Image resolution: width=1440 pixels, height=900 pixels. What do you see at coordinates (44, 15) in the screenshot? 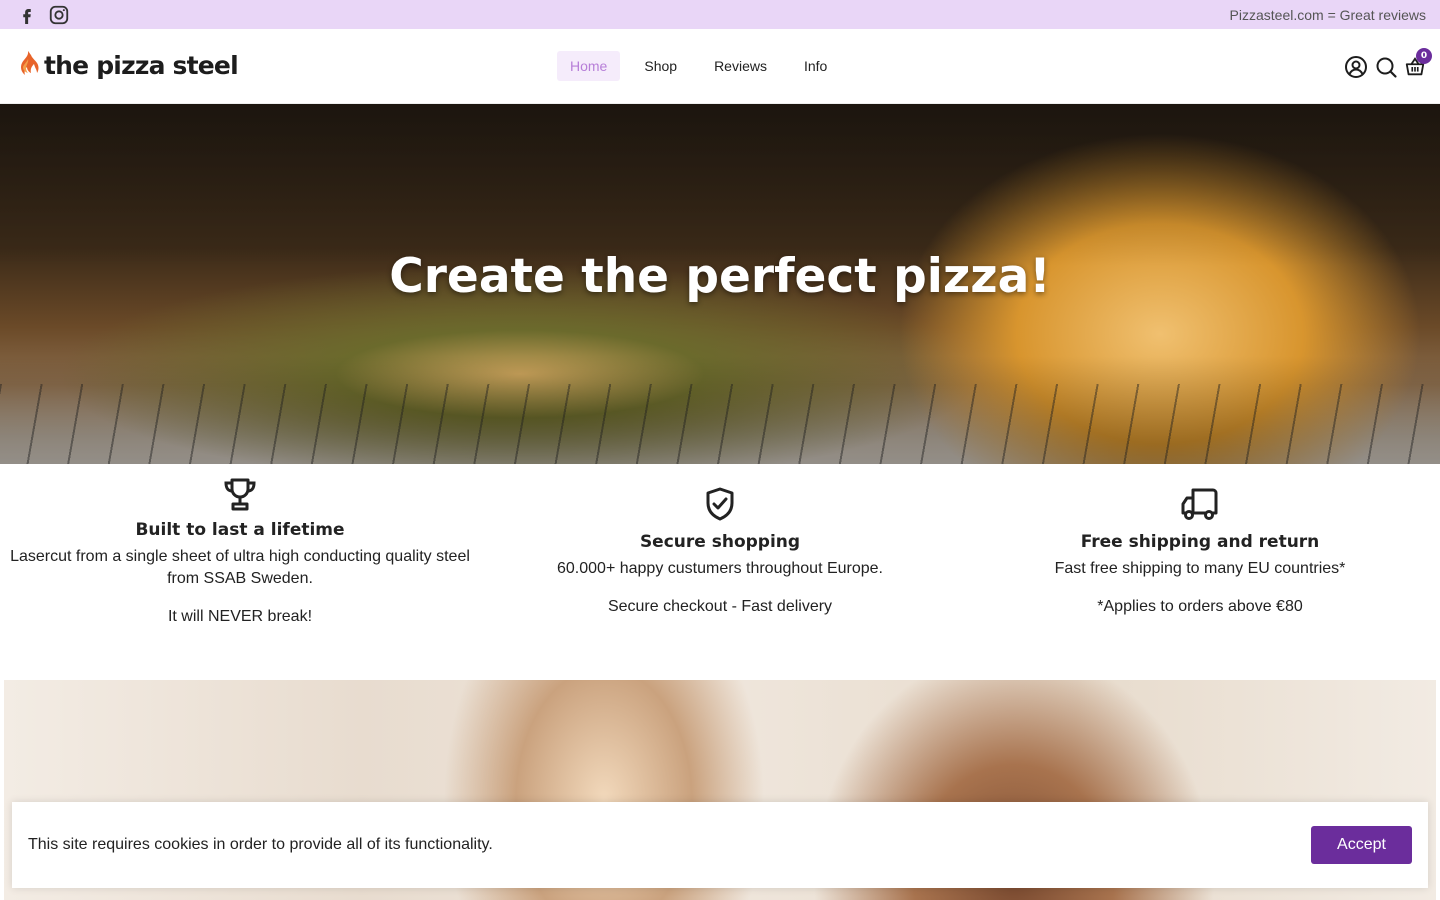
I see `social-links` at bounding box center [44, 15].